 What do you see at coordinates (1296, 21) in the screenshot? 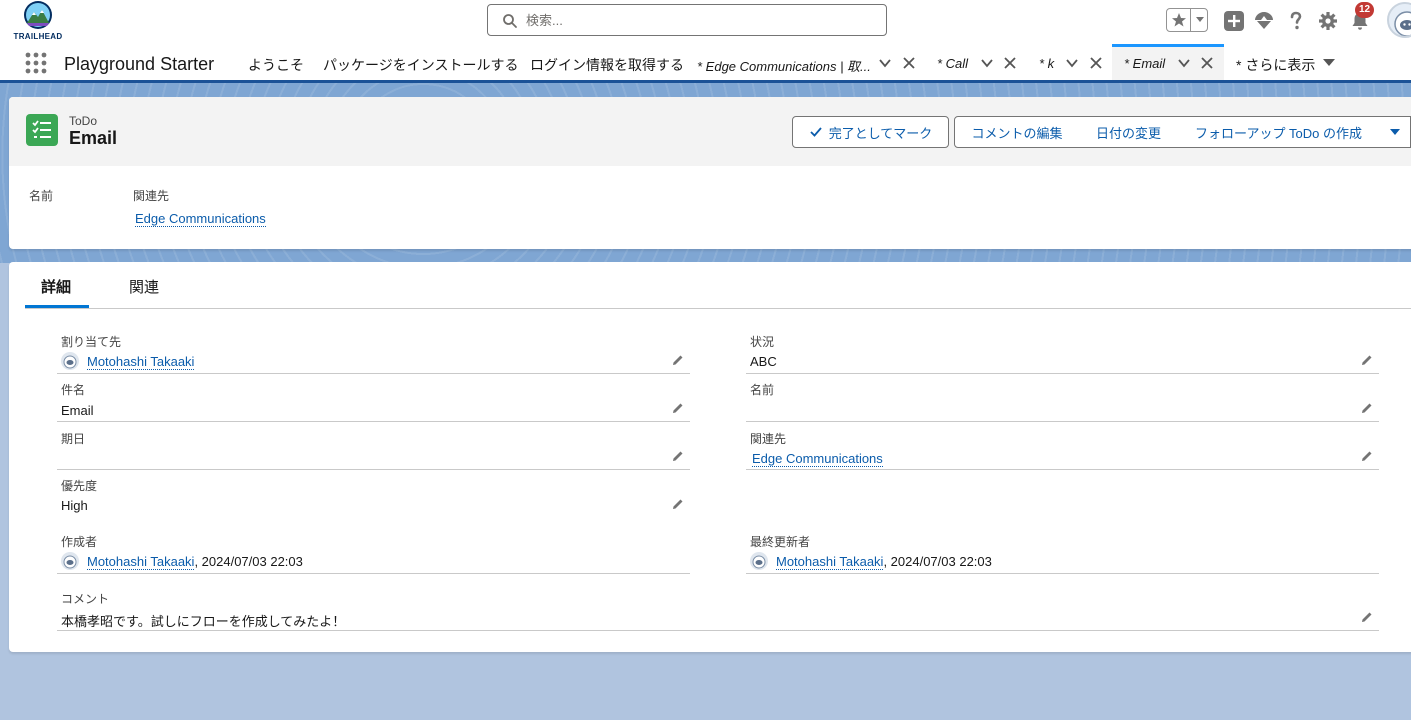
I see `help-button` at bounding box center [1296, 21].